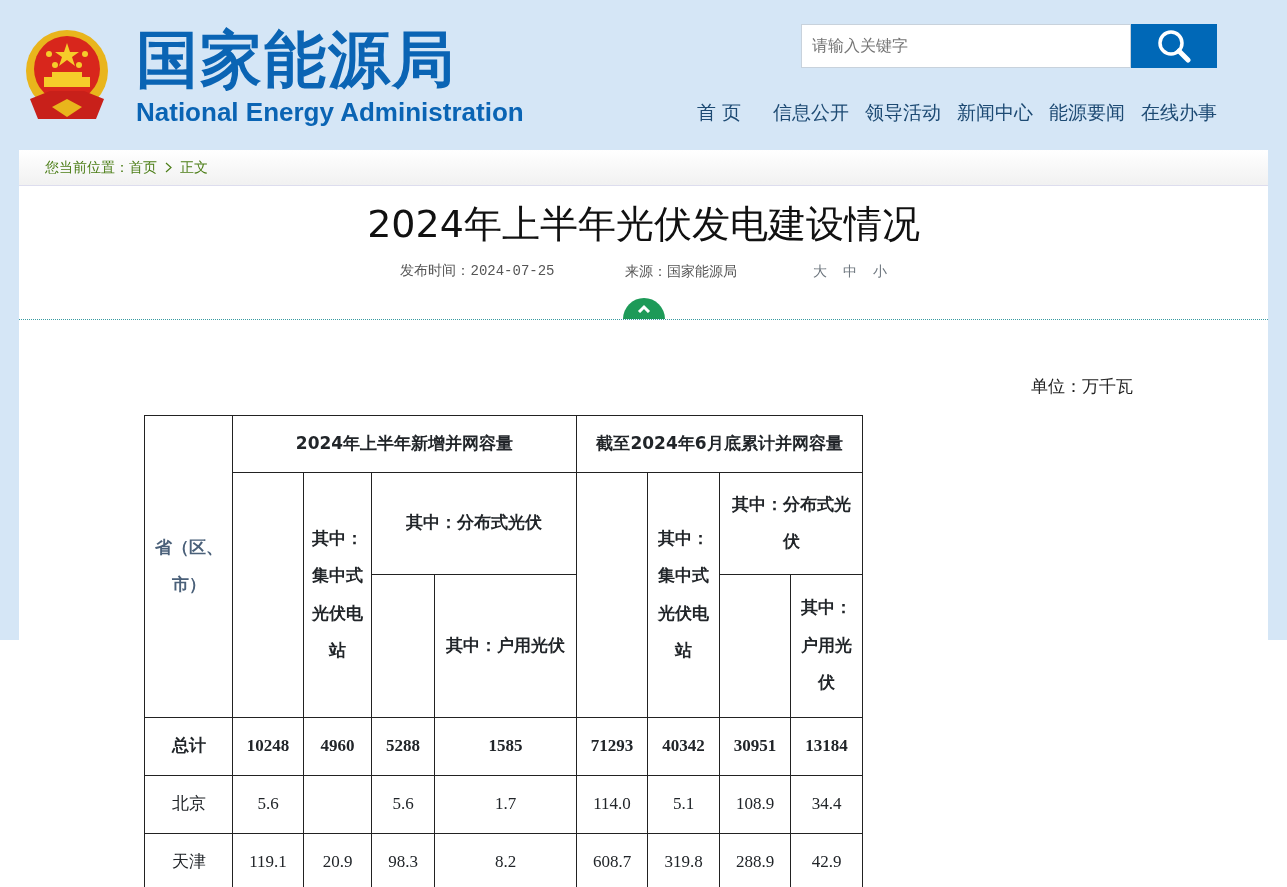 This screenshot has height=887, width=1287. What do you see at coordinates (188, 804) in the screenshot?
I see `table-cell: 北京` at bounding box center [188, 804].